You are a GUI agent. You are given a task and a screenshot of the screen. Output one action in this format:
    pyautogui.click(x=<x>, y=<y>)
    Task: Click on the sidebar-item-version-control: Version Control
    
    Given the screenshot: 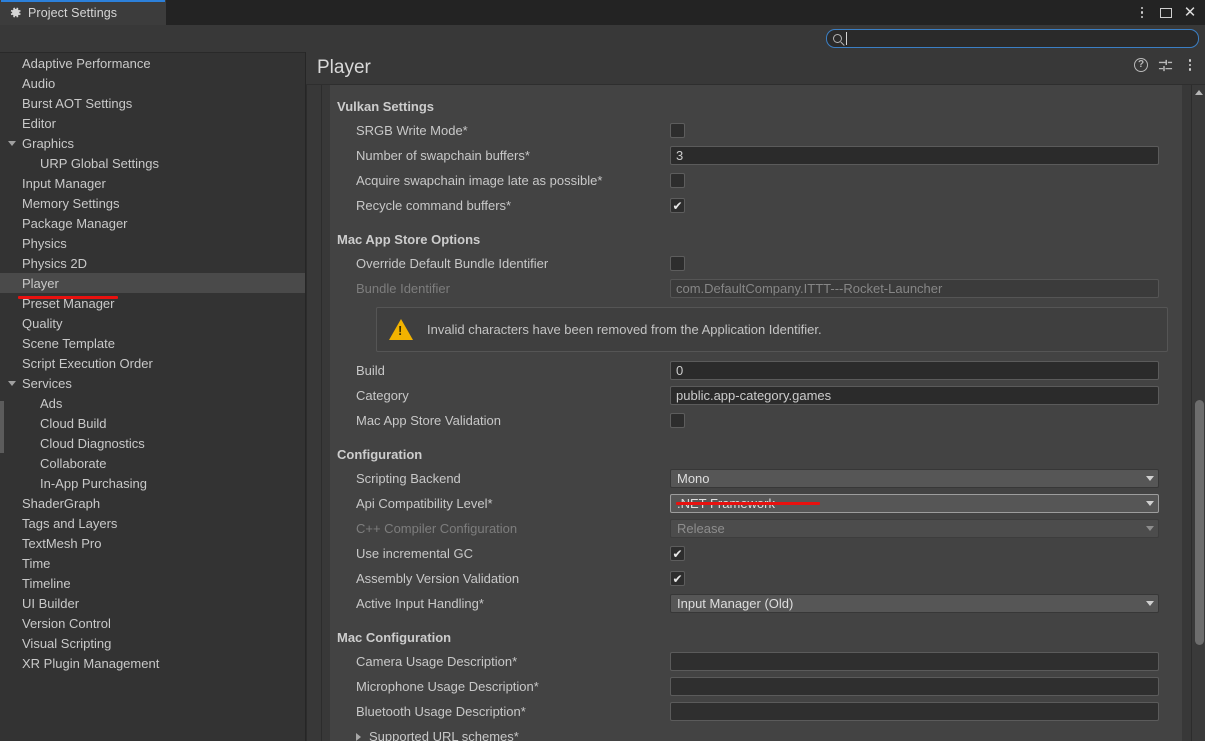 What is the action you would take?
    pyautogui.click(x=153, y=623)
    